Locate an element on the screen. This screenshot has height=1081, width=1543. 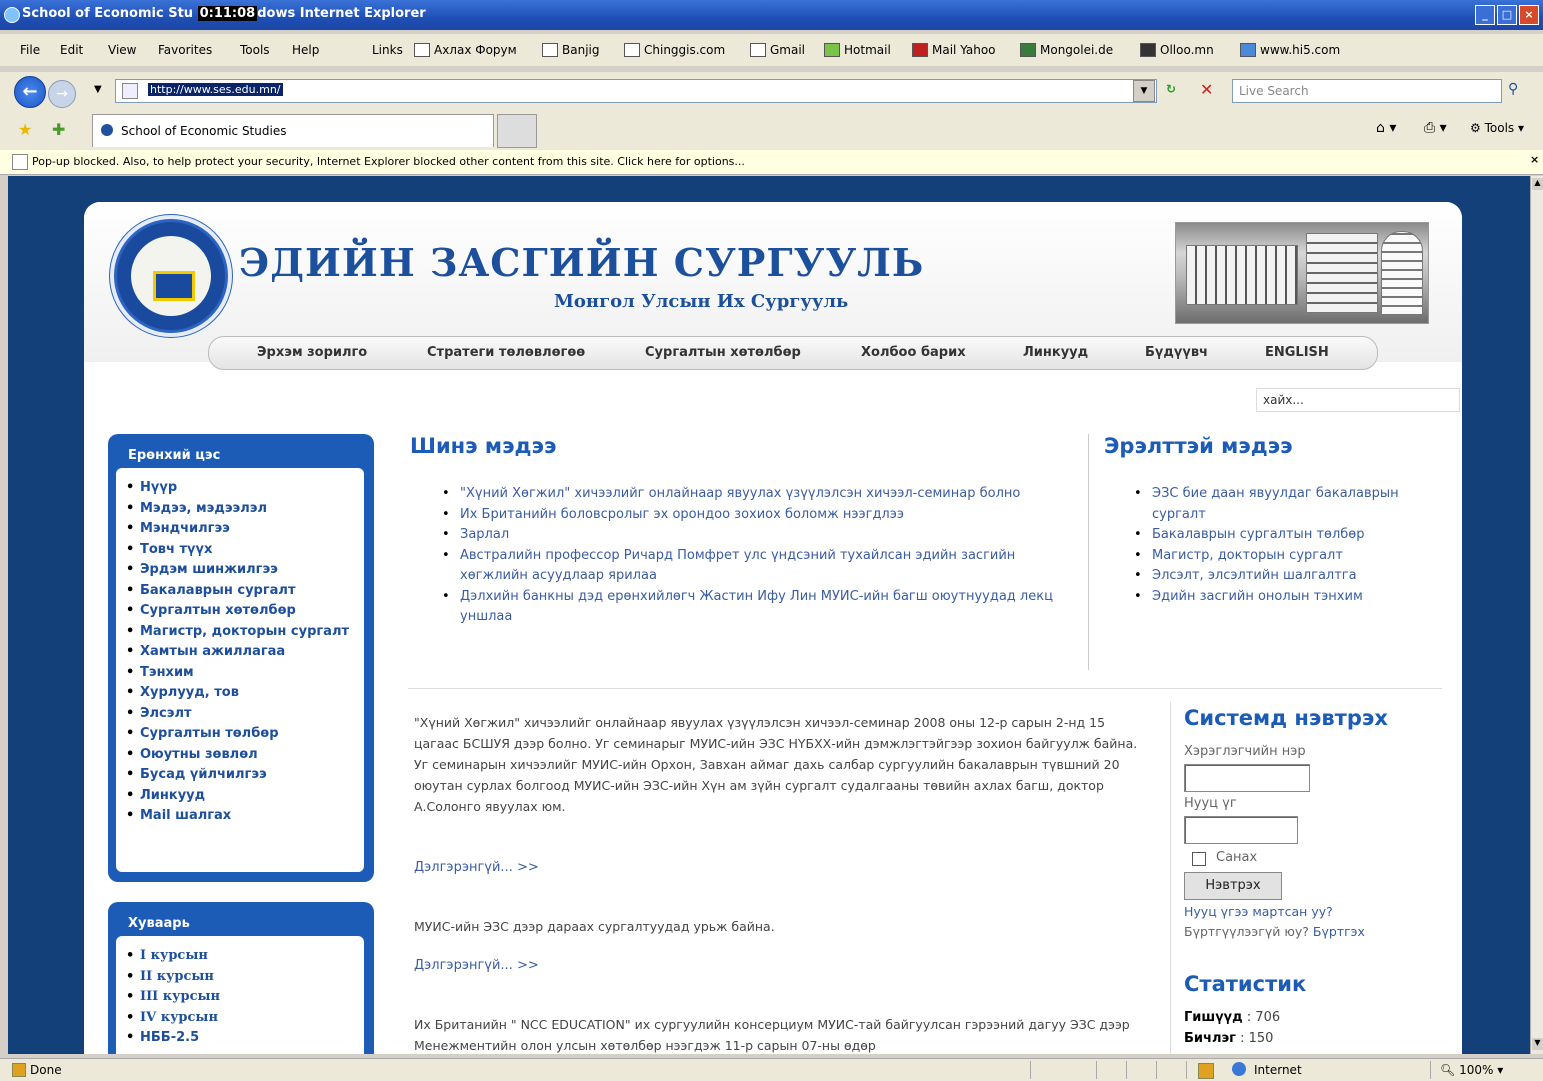
sidebar-item-admission: Элсэлт is located at coordinates (243, 714).